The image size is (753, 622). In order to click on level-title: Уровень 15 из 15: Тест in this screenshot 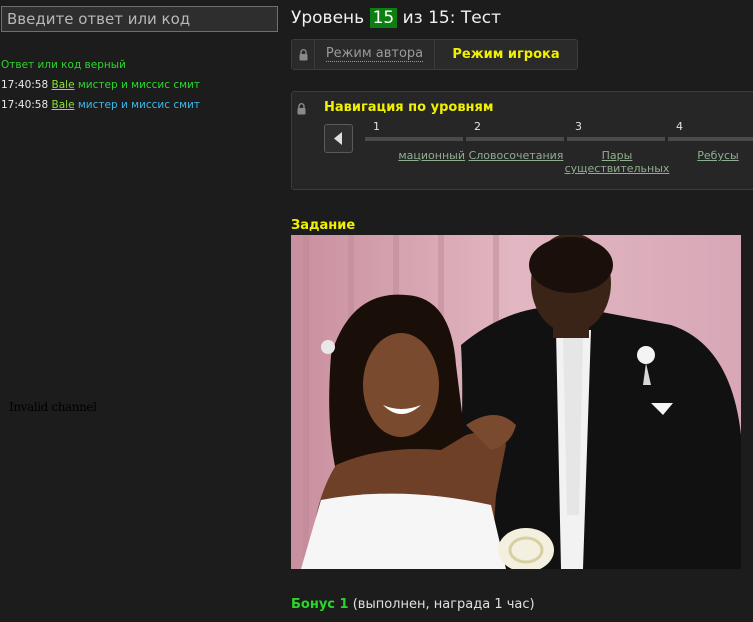, I will do `click(396, 18)`.